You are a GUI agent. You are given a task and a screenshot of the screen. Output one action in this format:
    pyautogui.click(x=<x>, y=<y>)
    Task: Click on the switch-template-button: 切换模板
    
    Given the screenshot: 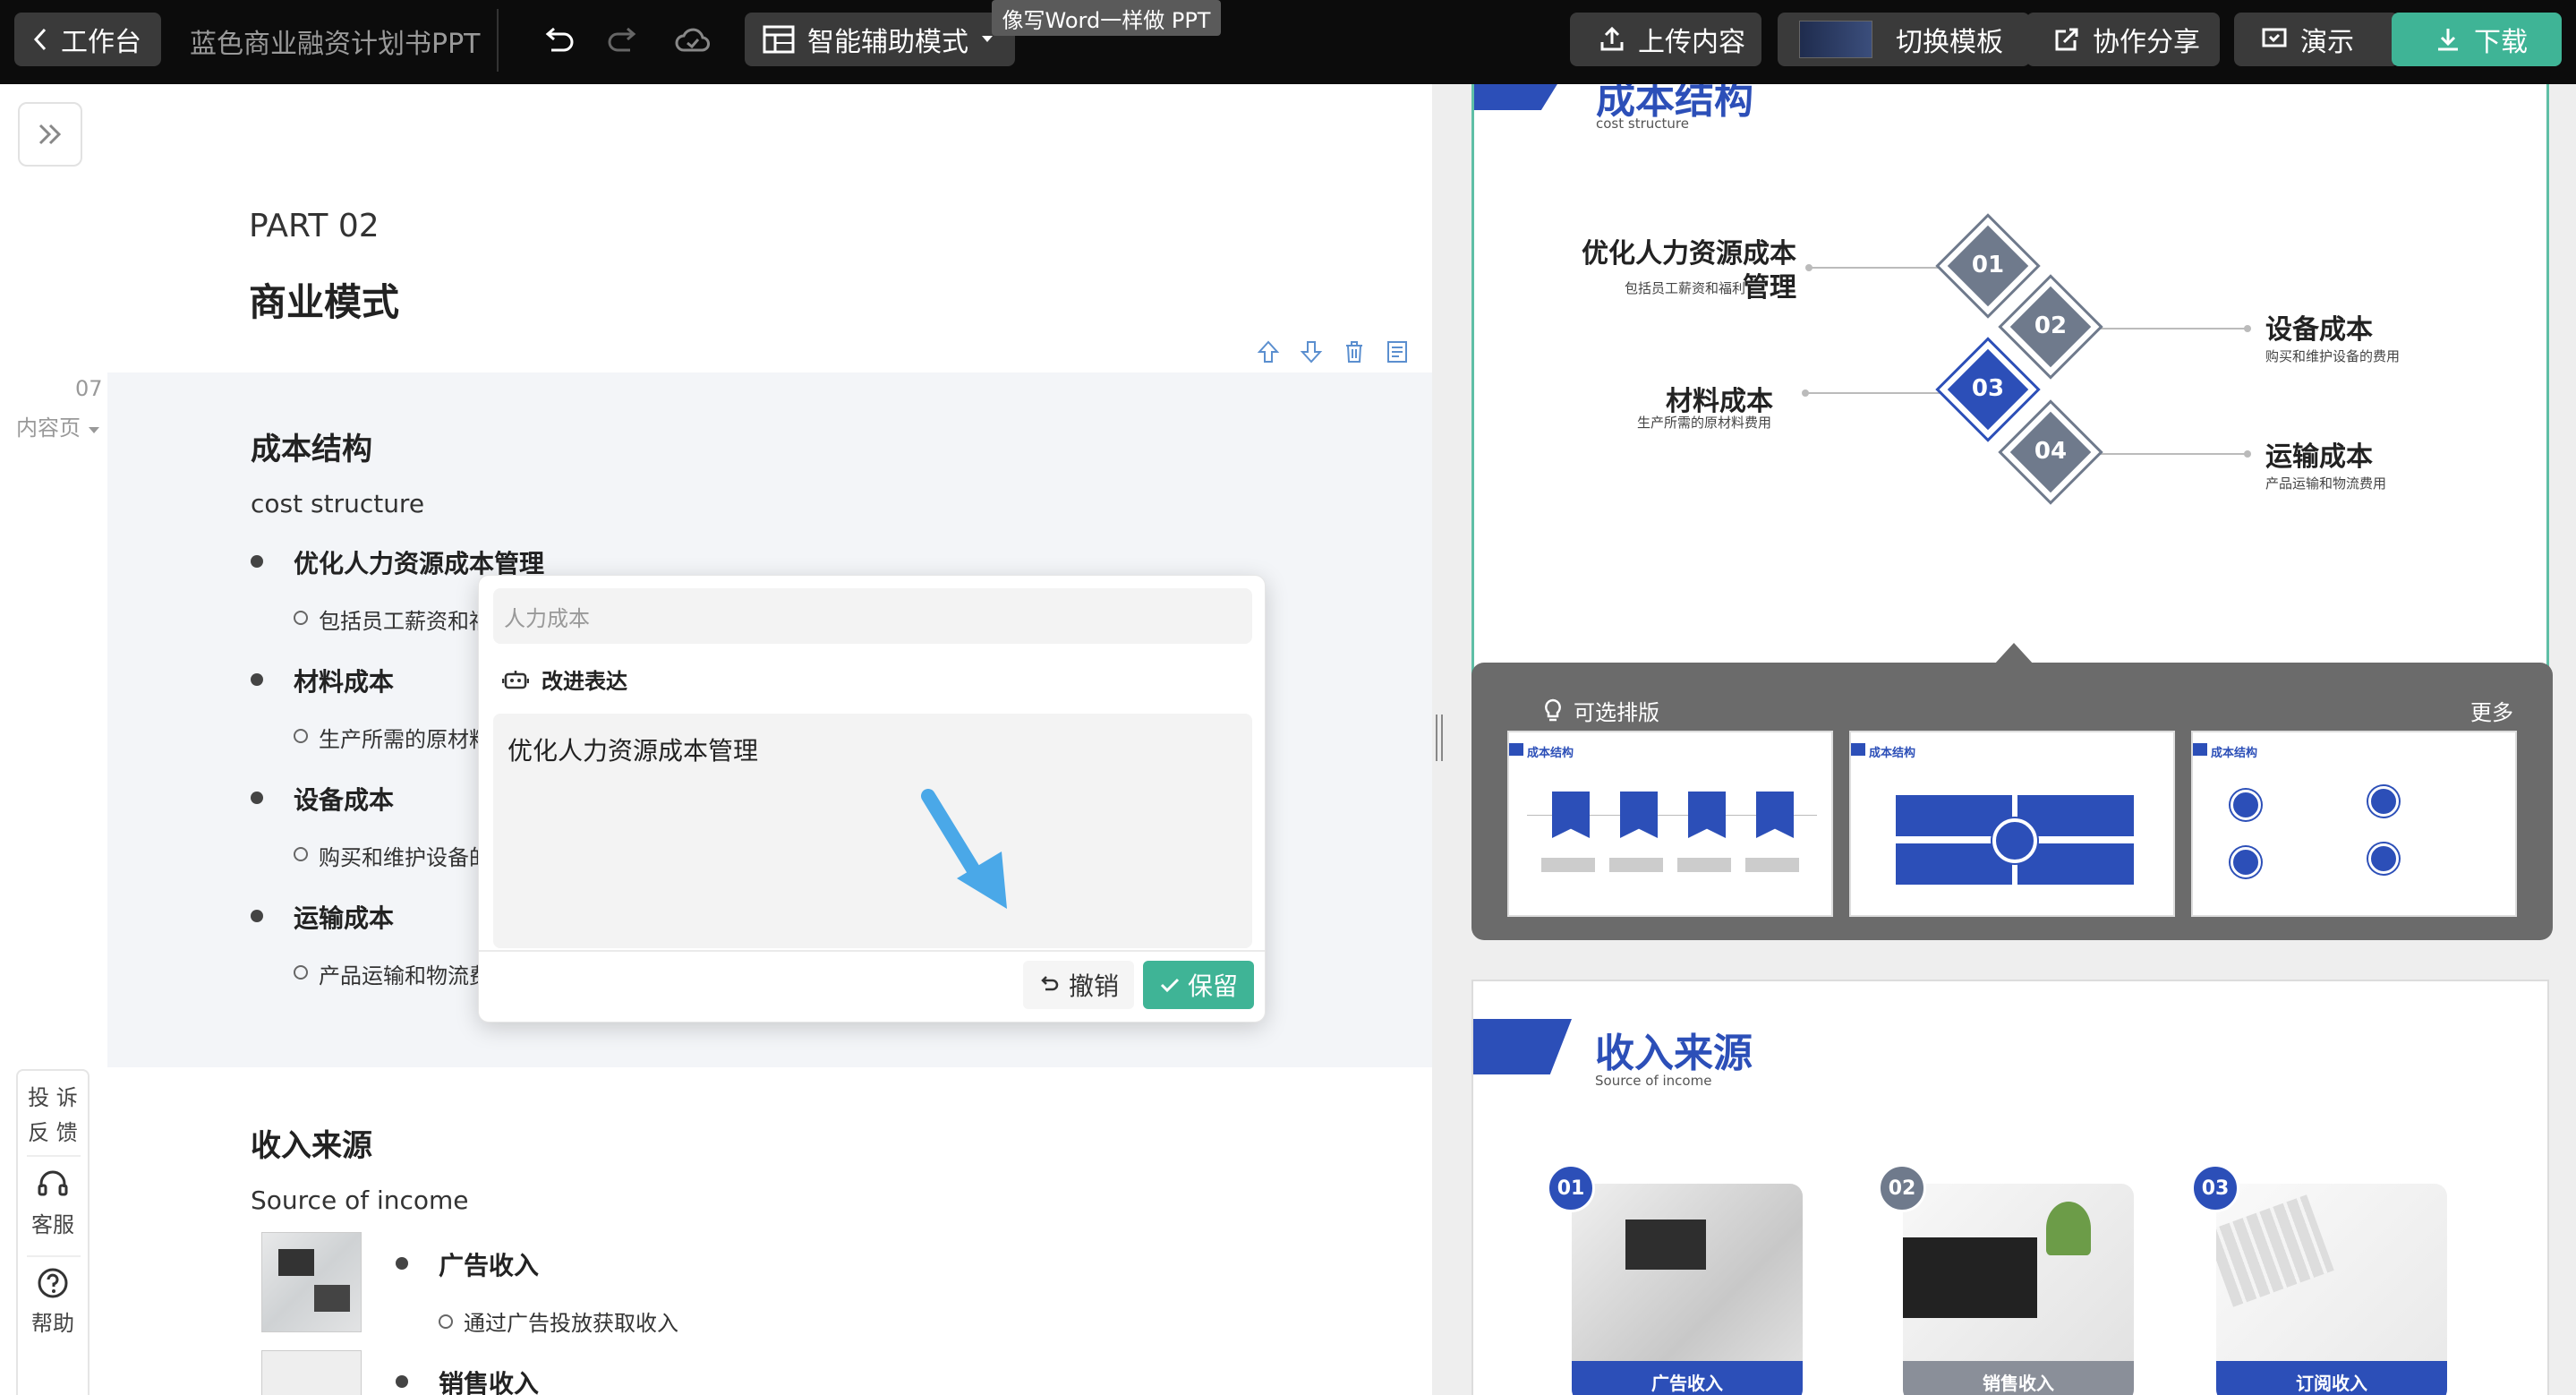 What is the action you would take?
    pyautogui.click(x=1904, y=39)
    